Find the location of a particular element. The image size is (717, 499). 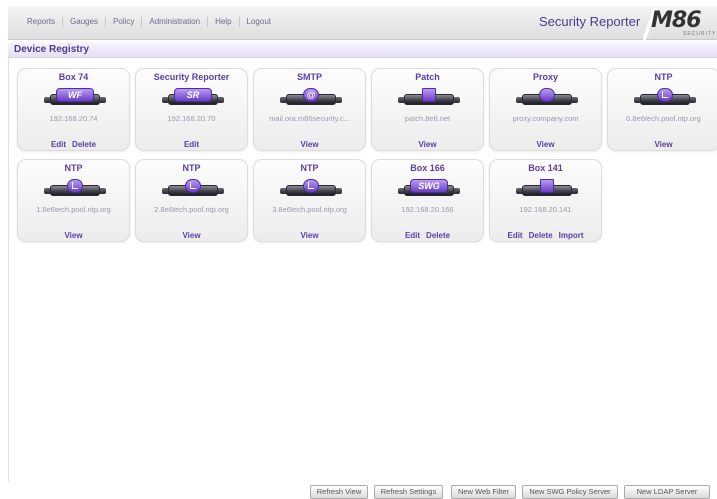

device-address: 1.8e6tech.pool.ntp.org is located at coordinates (73, 209).